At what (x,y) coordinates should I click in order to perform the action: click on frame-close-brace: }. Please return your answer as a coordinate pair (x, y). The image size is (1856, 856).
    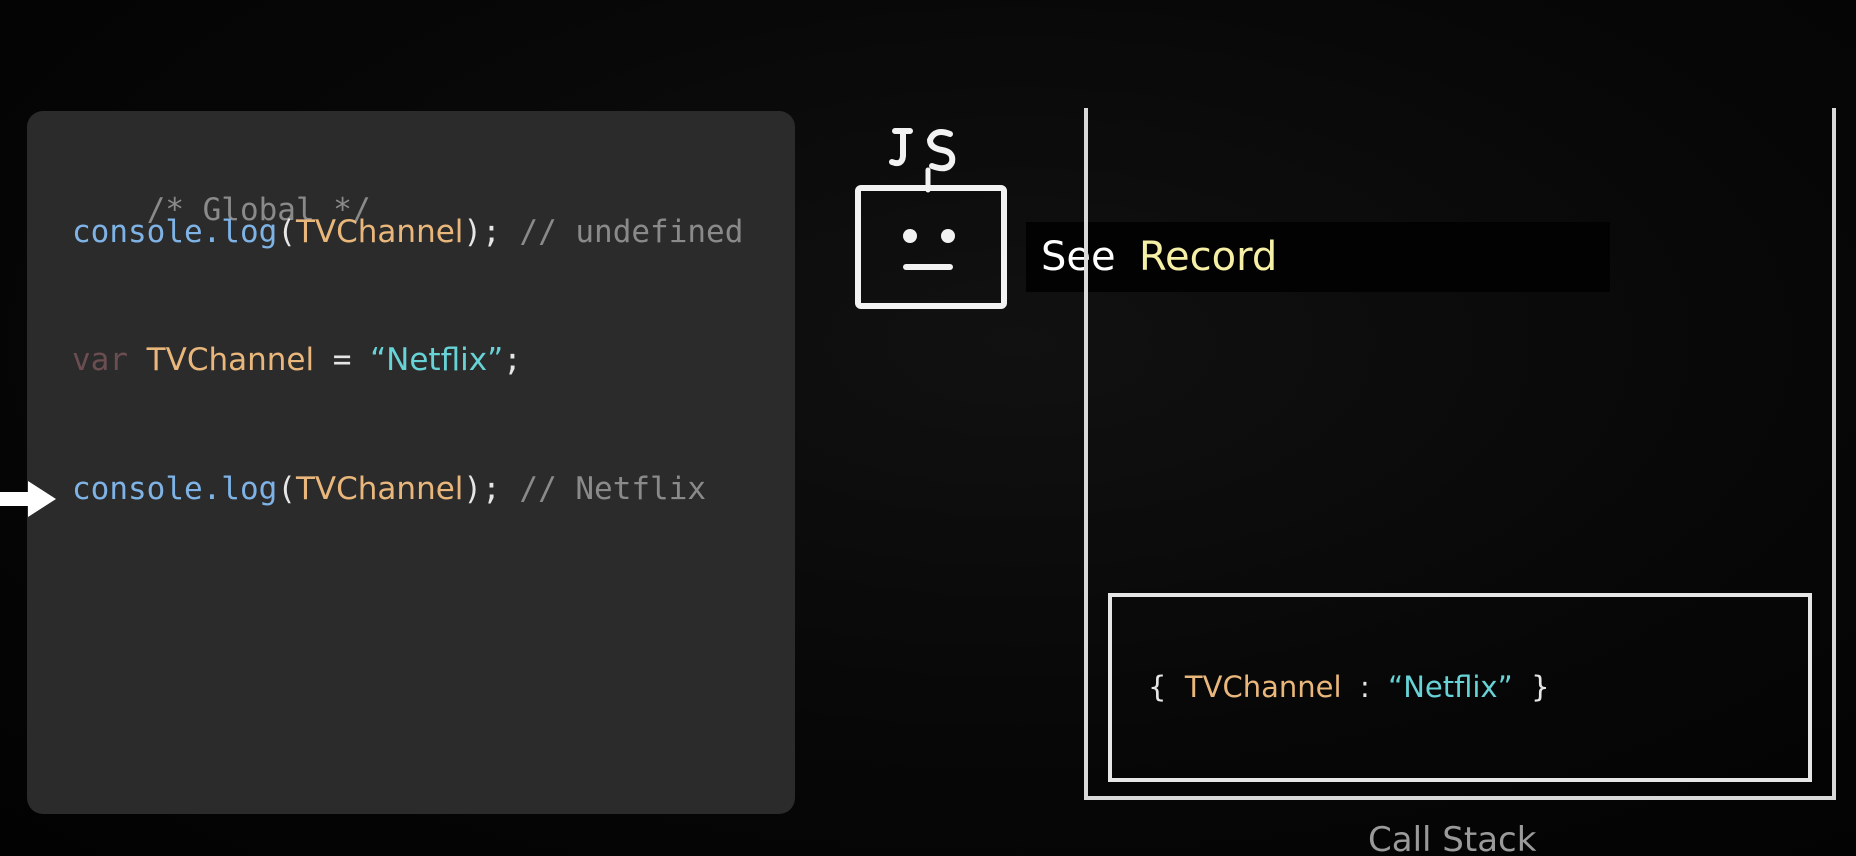
    Looking at the image, I should click on (1540, 687).